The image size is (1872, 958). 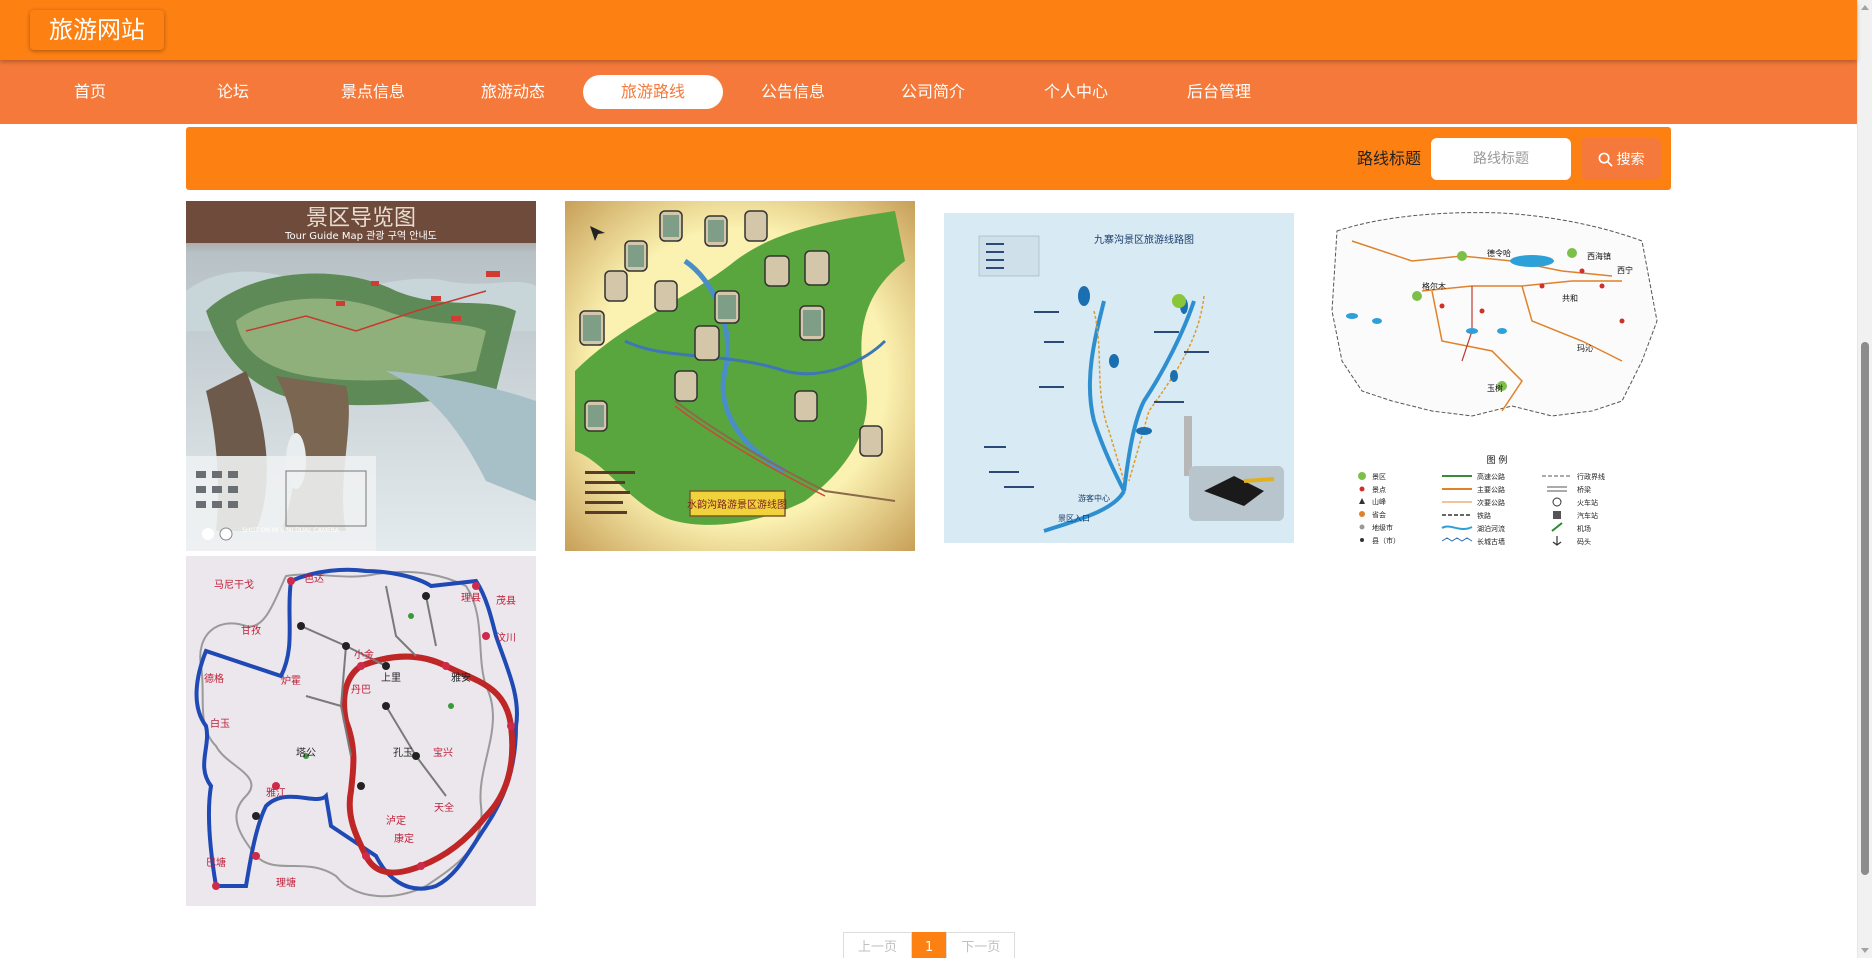 What do you see at coordinates (1386, 540) in the screenshot?
I see `legend-item: 县（市）` at bounding box center [1386, 540].